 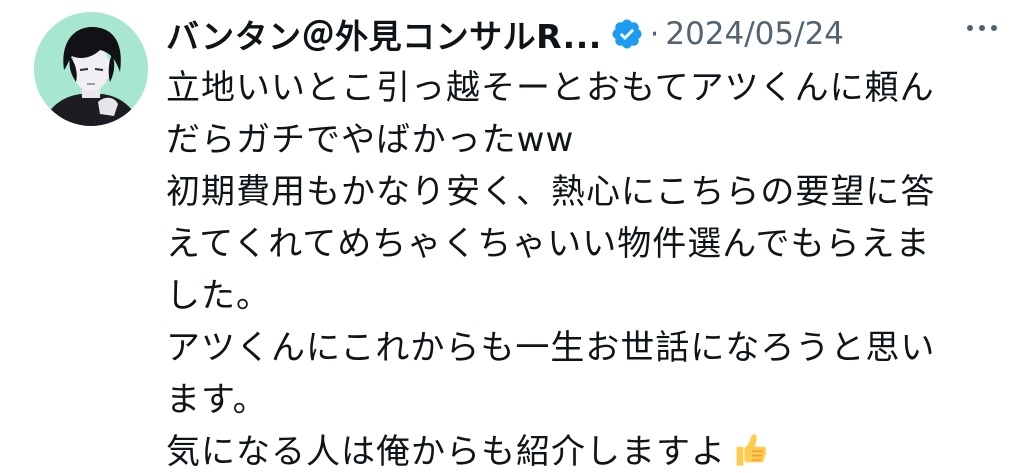 I want to click on thumbs-up-emoji, so click(x=750, y=451).